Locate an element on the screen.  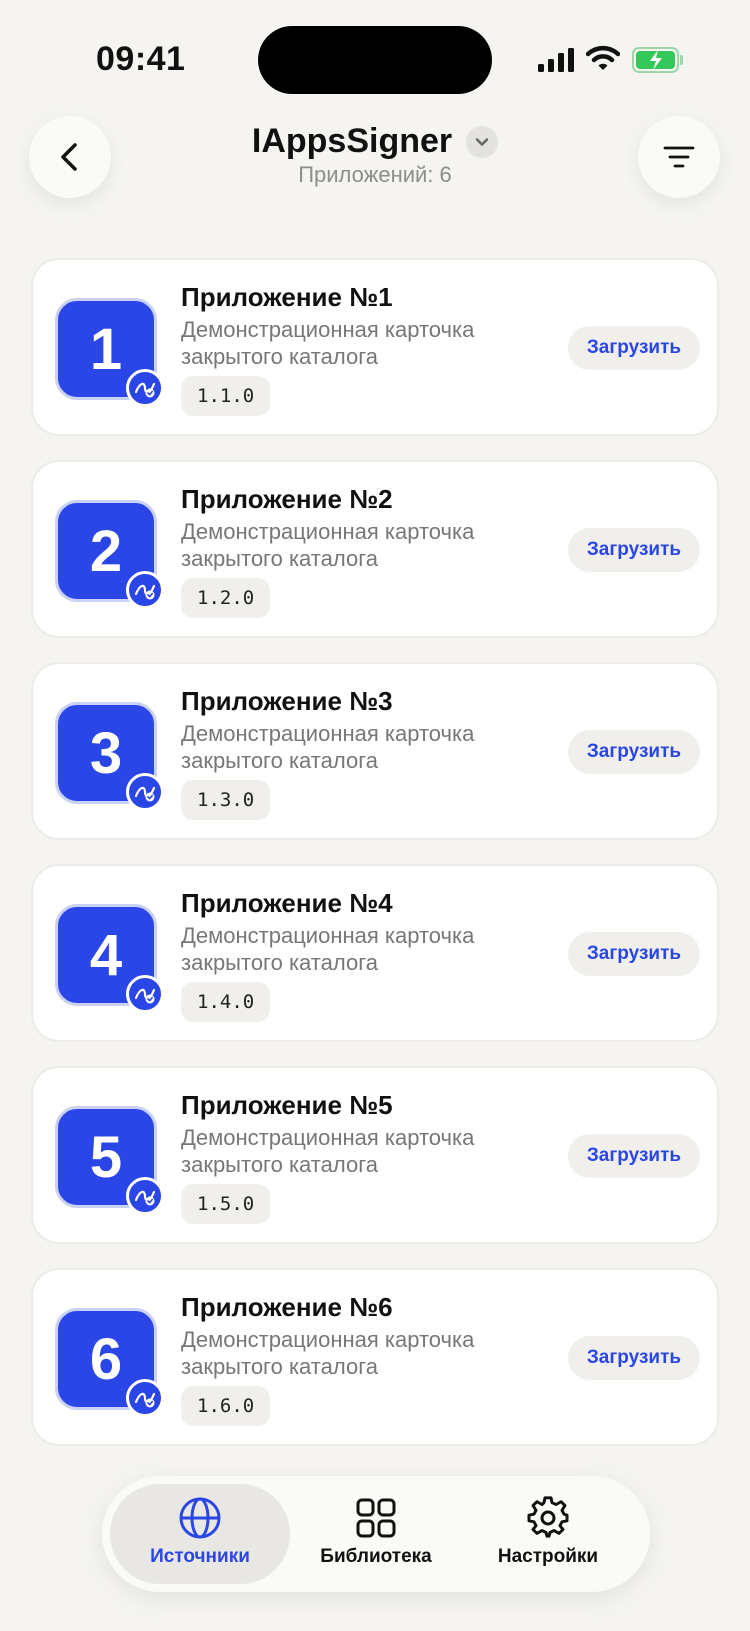
tab-label: Настройки is located at coordinates (548, 1556).